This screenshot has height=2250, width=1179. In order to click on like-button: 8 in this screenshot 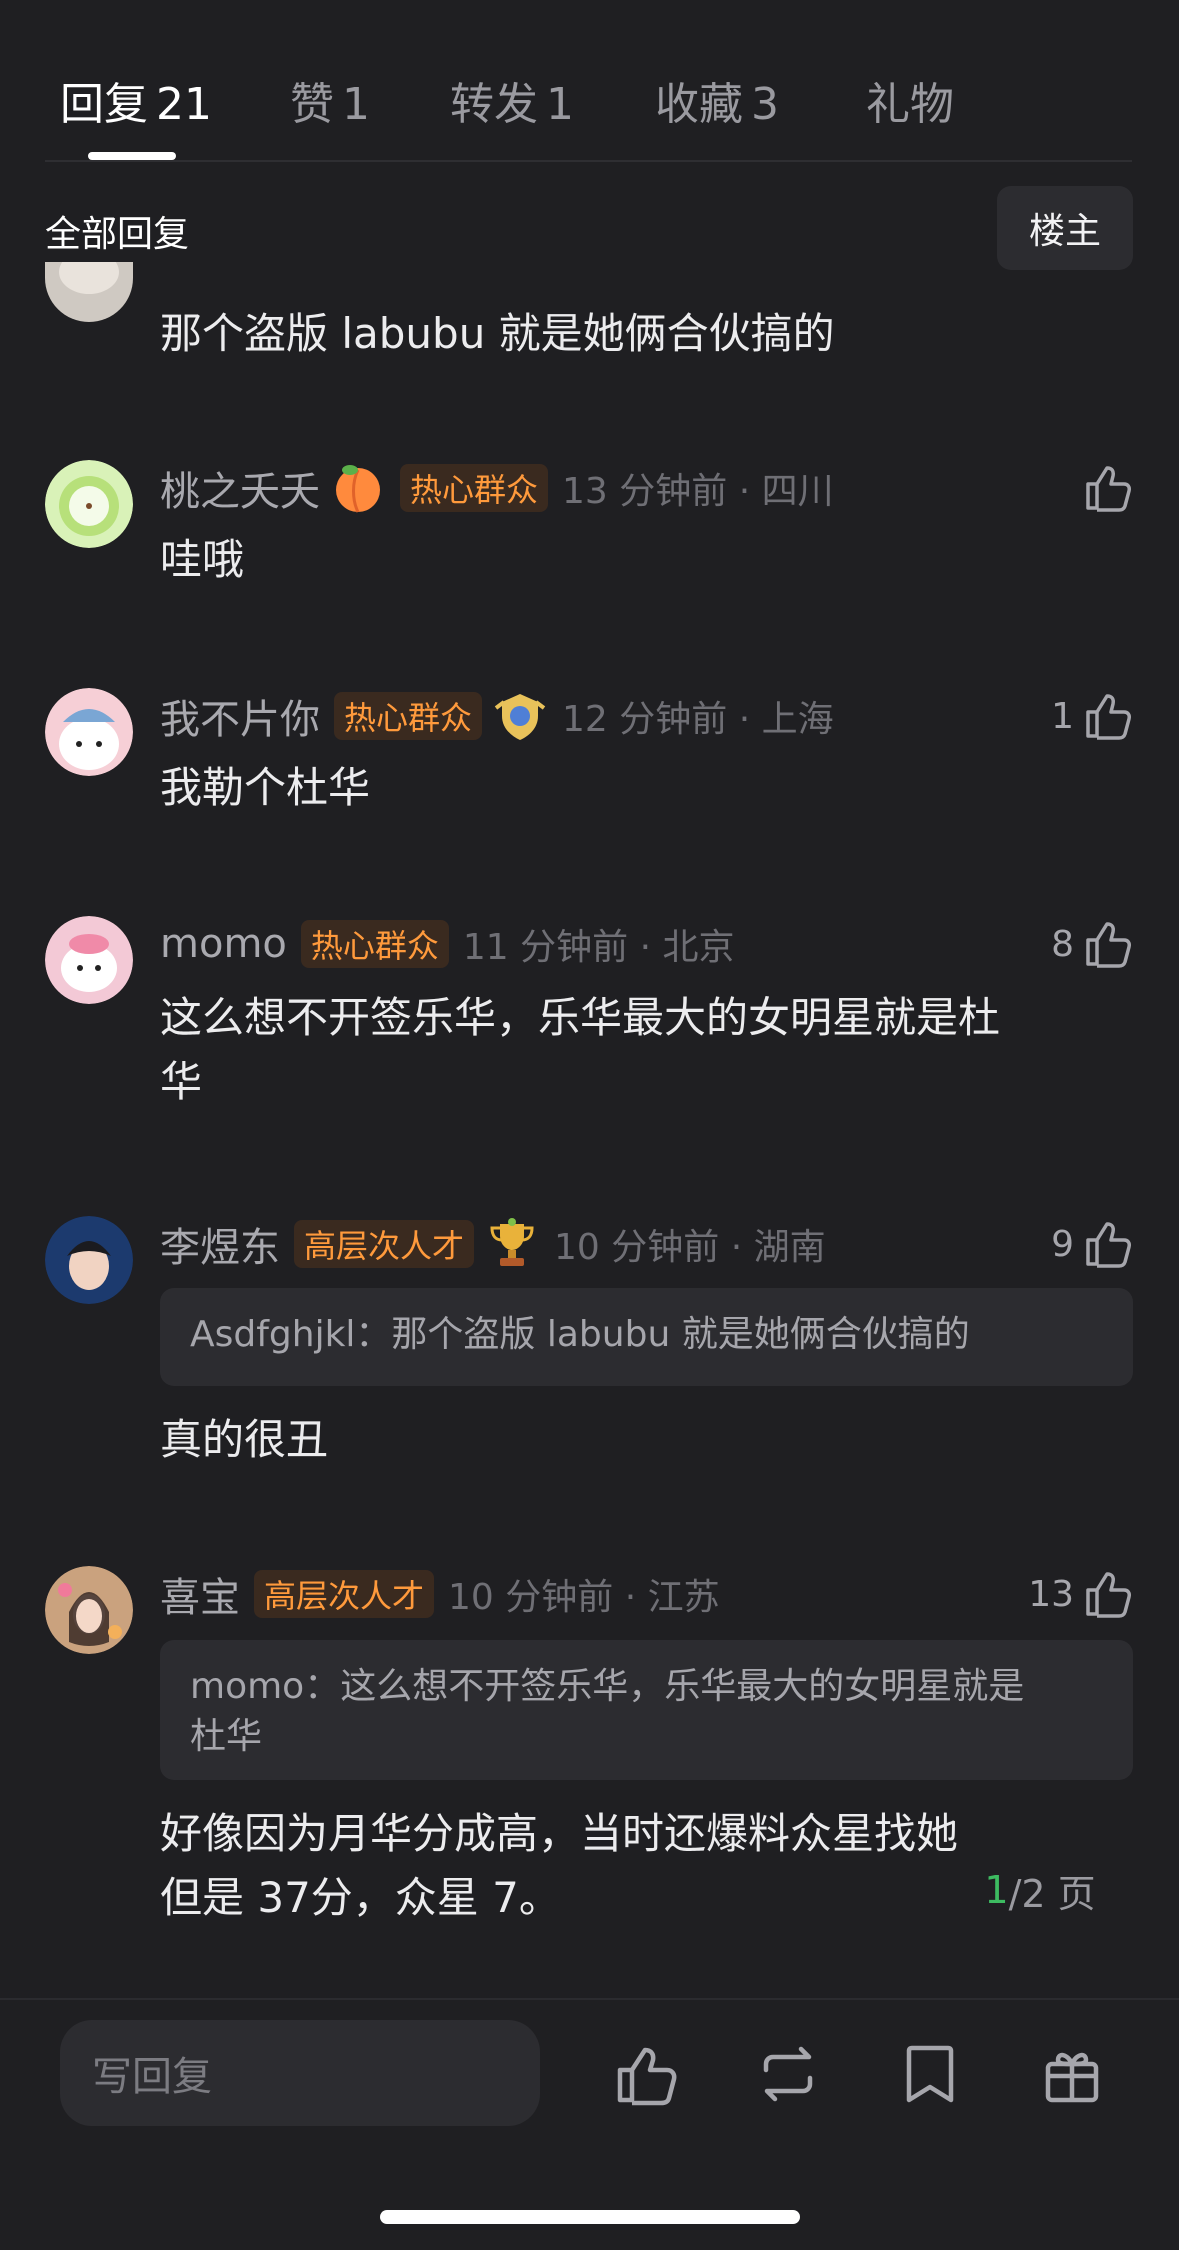, I will do `click(1092, 944)`.